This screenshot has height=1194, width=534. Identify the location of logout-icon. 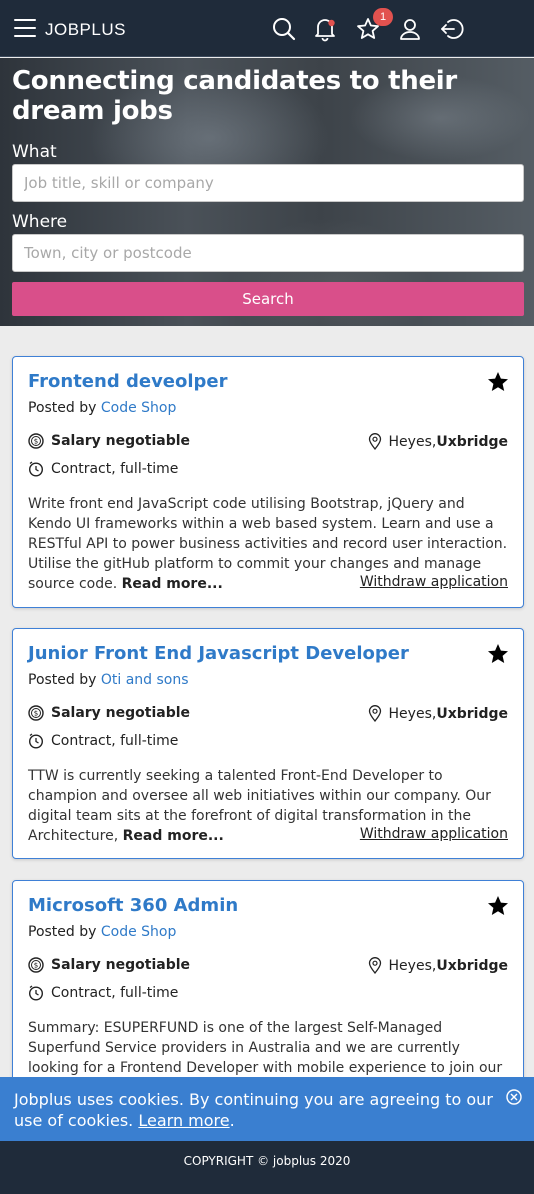
(452, 29).